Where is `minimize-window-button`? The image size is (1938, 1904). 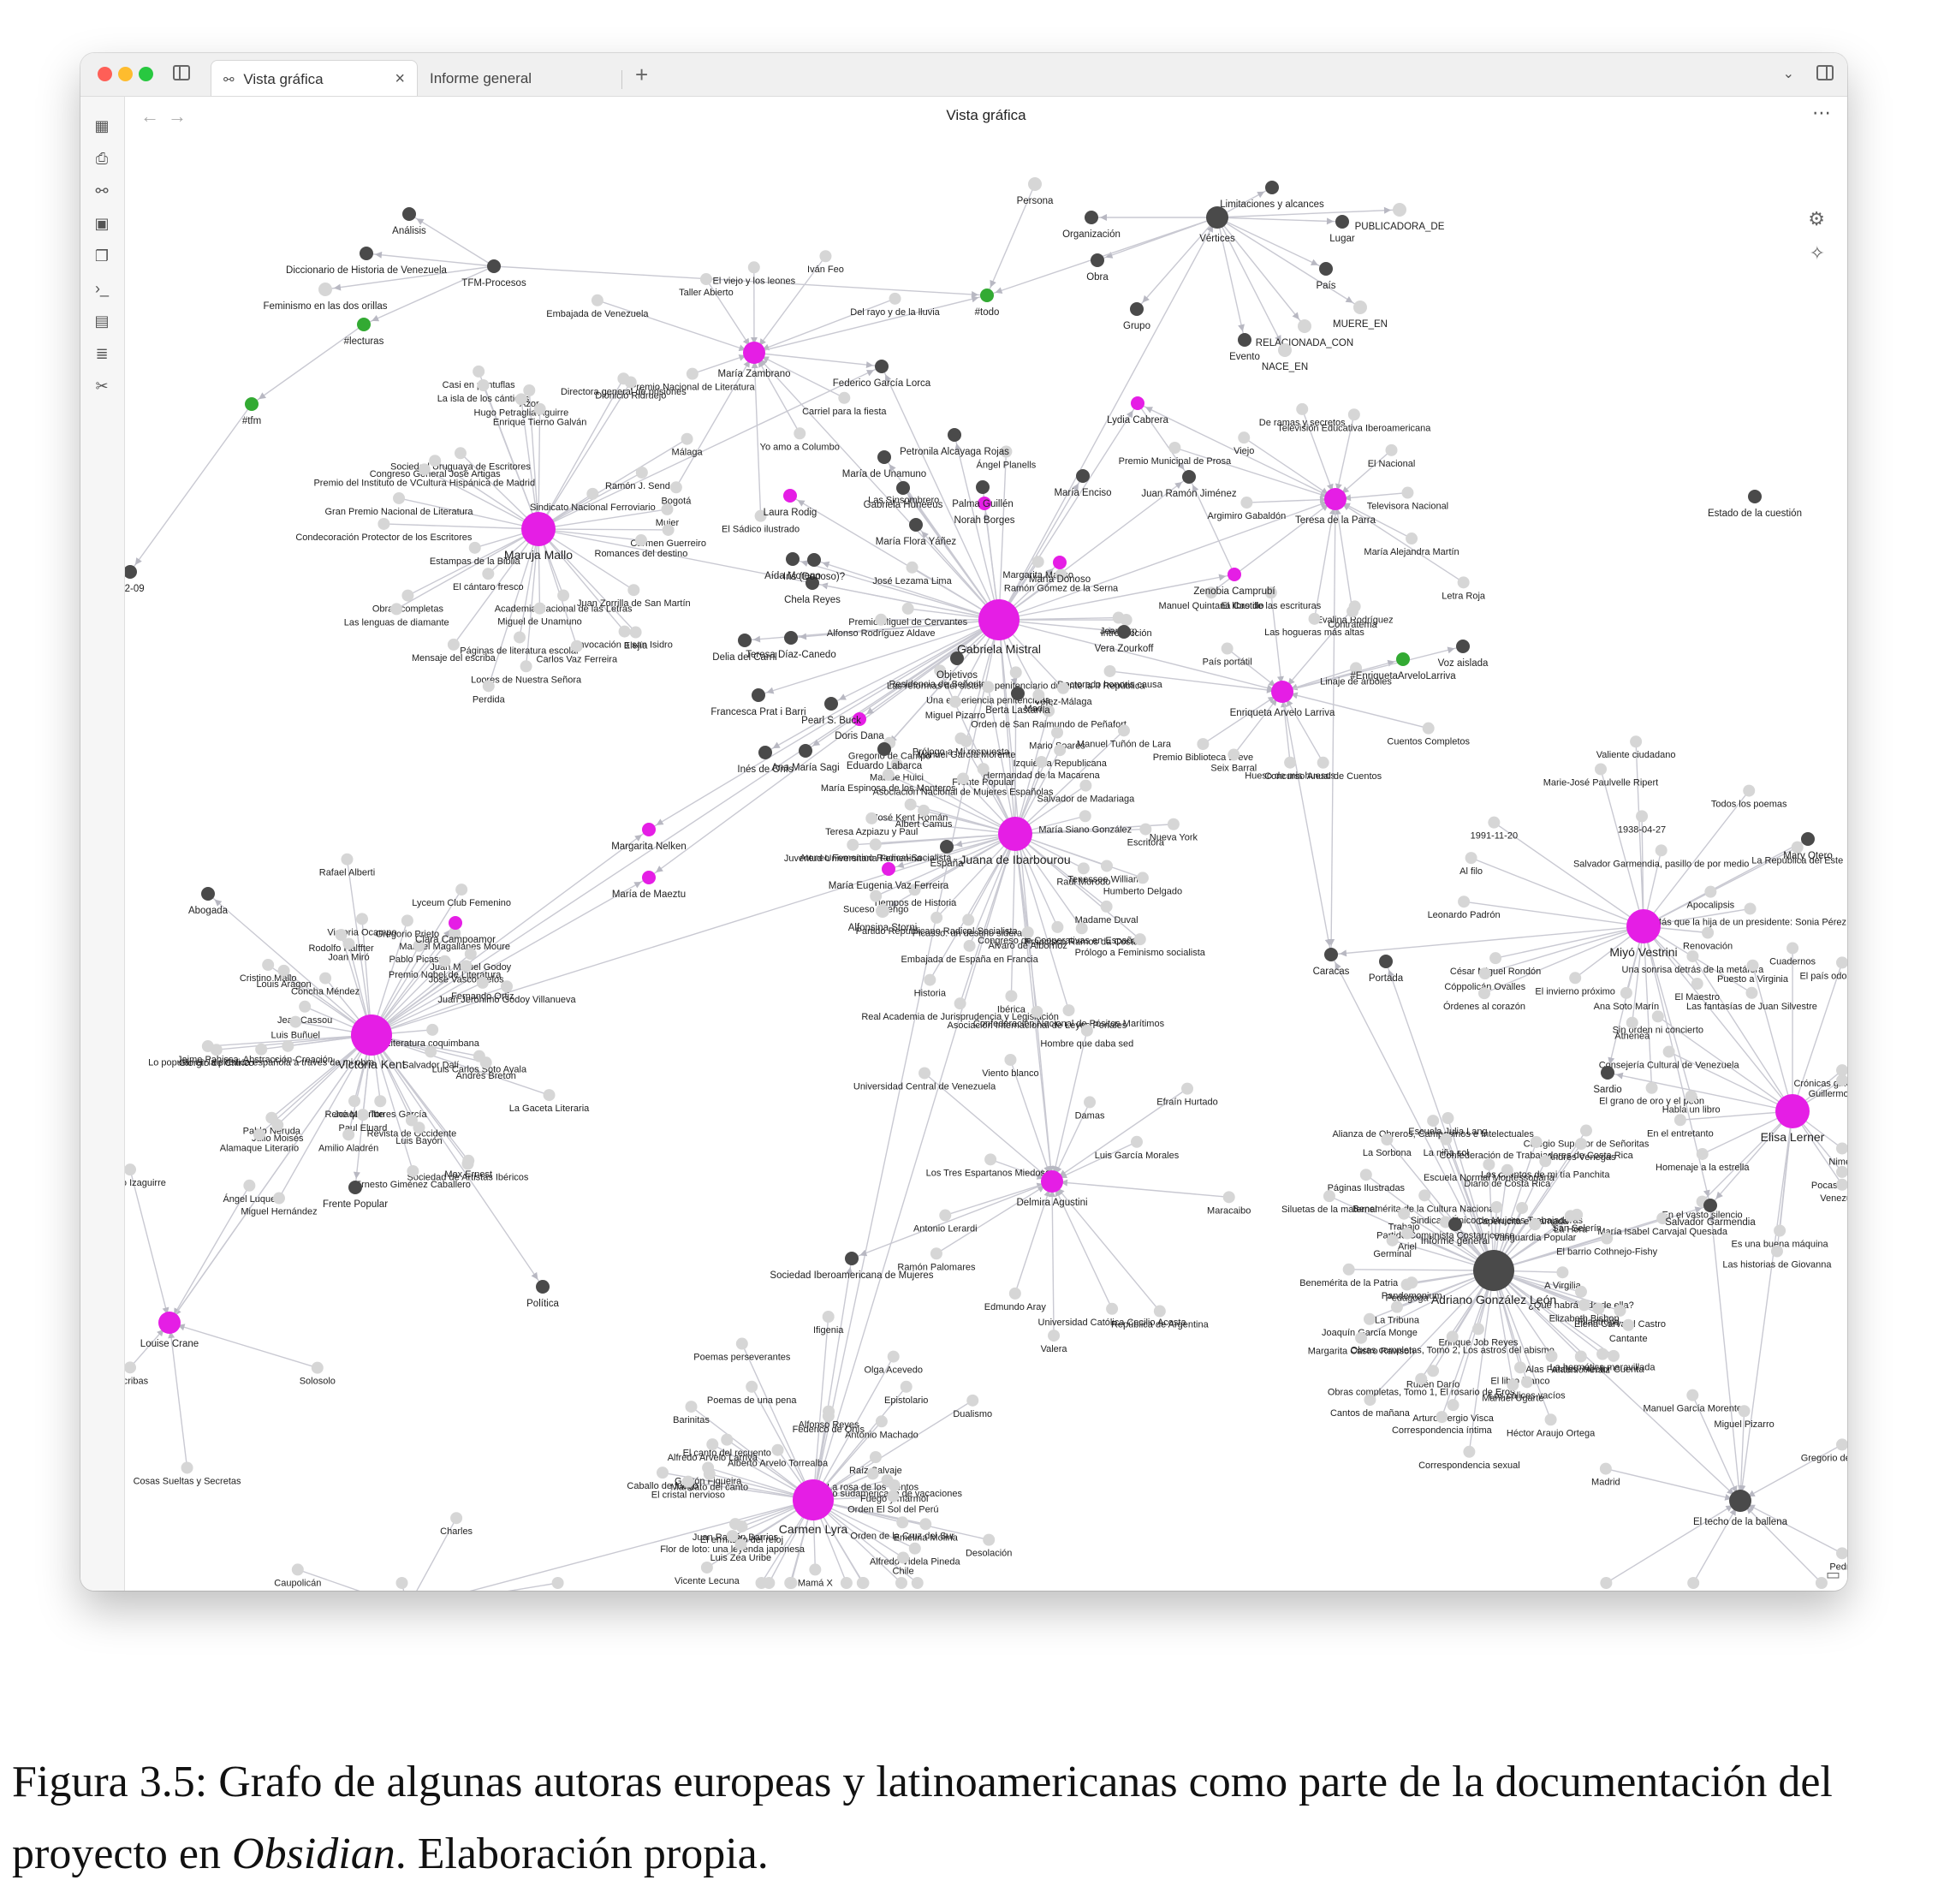
minimize-window-button is located at coordinates (125, 74).